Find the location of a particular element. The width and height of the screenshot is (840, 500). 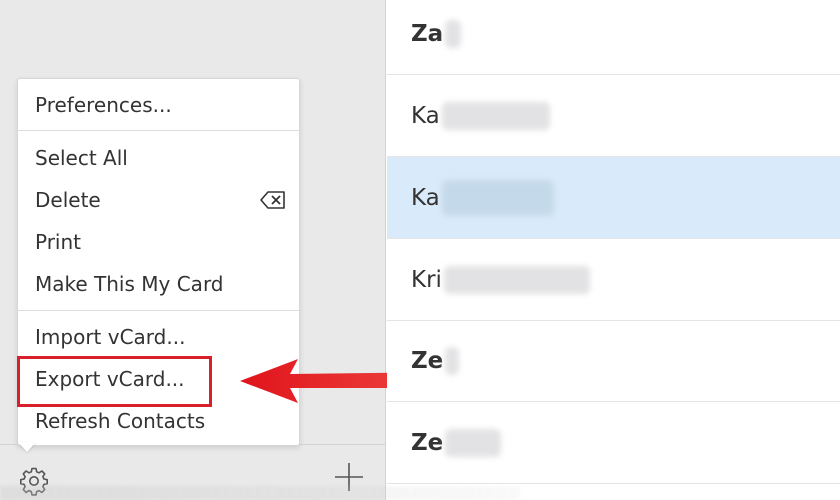

contact-row-selected: Ka is located at coordinates (613, 198).